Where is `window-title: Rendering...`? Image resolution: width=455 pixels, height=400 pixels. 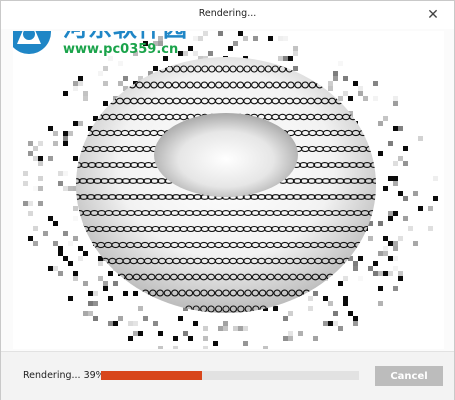 window-title: Rendering... is located at coordinates (227, 13).